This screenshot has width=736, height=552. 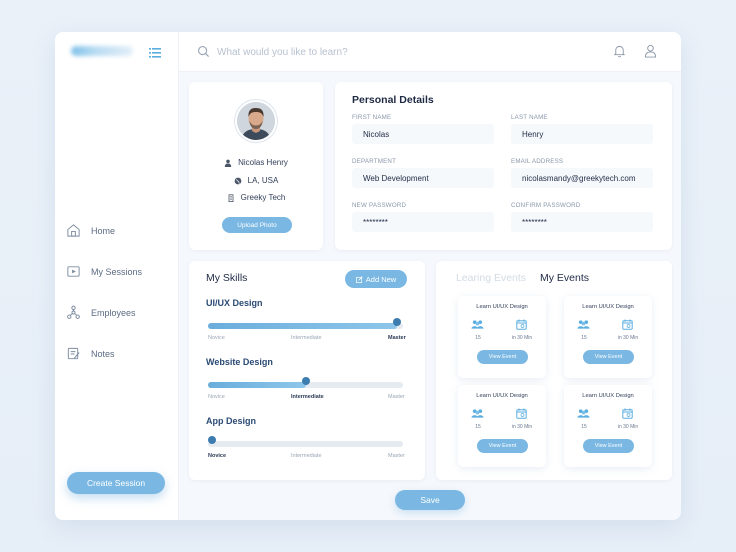 What do you see at coordinates (117, 353) in the screenshot?
I see `sidebar-item-notes: Notes` at bounding box center [117, 353].